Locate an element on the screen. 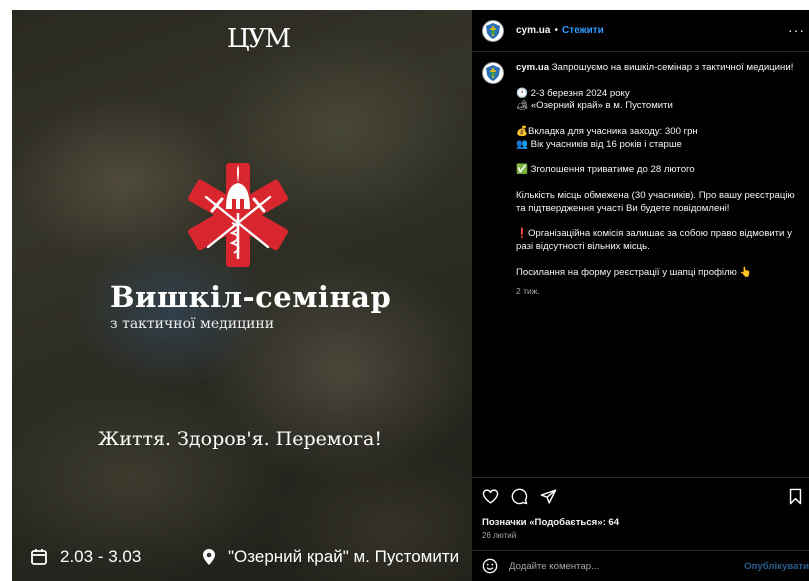  event-place-text: "Озерний край" м. Пустомити is located at coordinates (344, 556).